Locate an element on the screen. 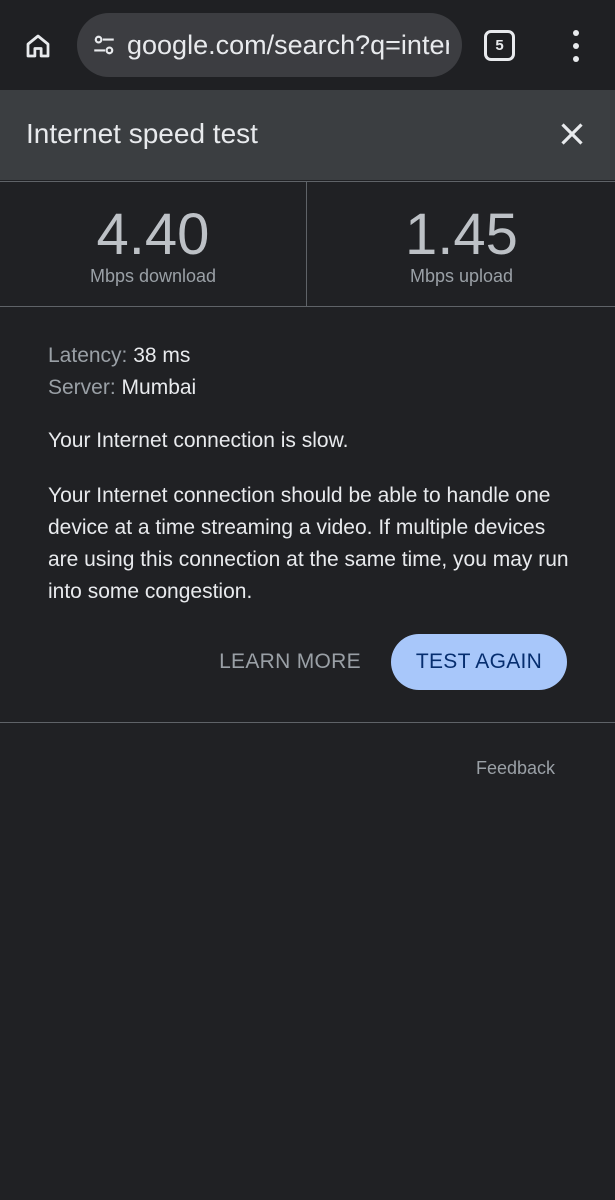 Image resolution: width=615 pixels, height=1200 pixels. address-bar: google.com/search?q=internet speed test is located at coordinates (269, 45).